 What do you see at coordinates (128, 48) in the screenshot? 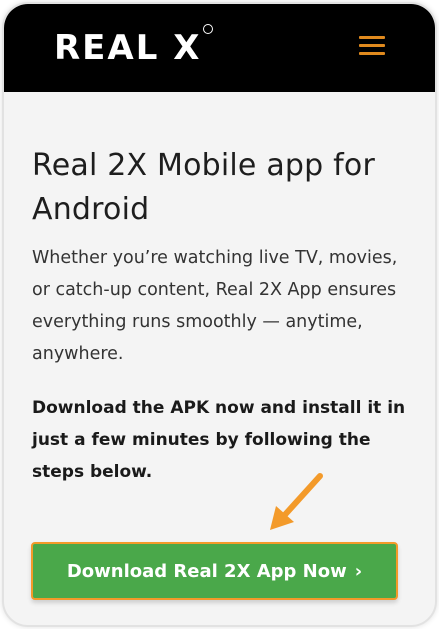
I see `logo-text: REAL X` at bounding box center [128, 48].